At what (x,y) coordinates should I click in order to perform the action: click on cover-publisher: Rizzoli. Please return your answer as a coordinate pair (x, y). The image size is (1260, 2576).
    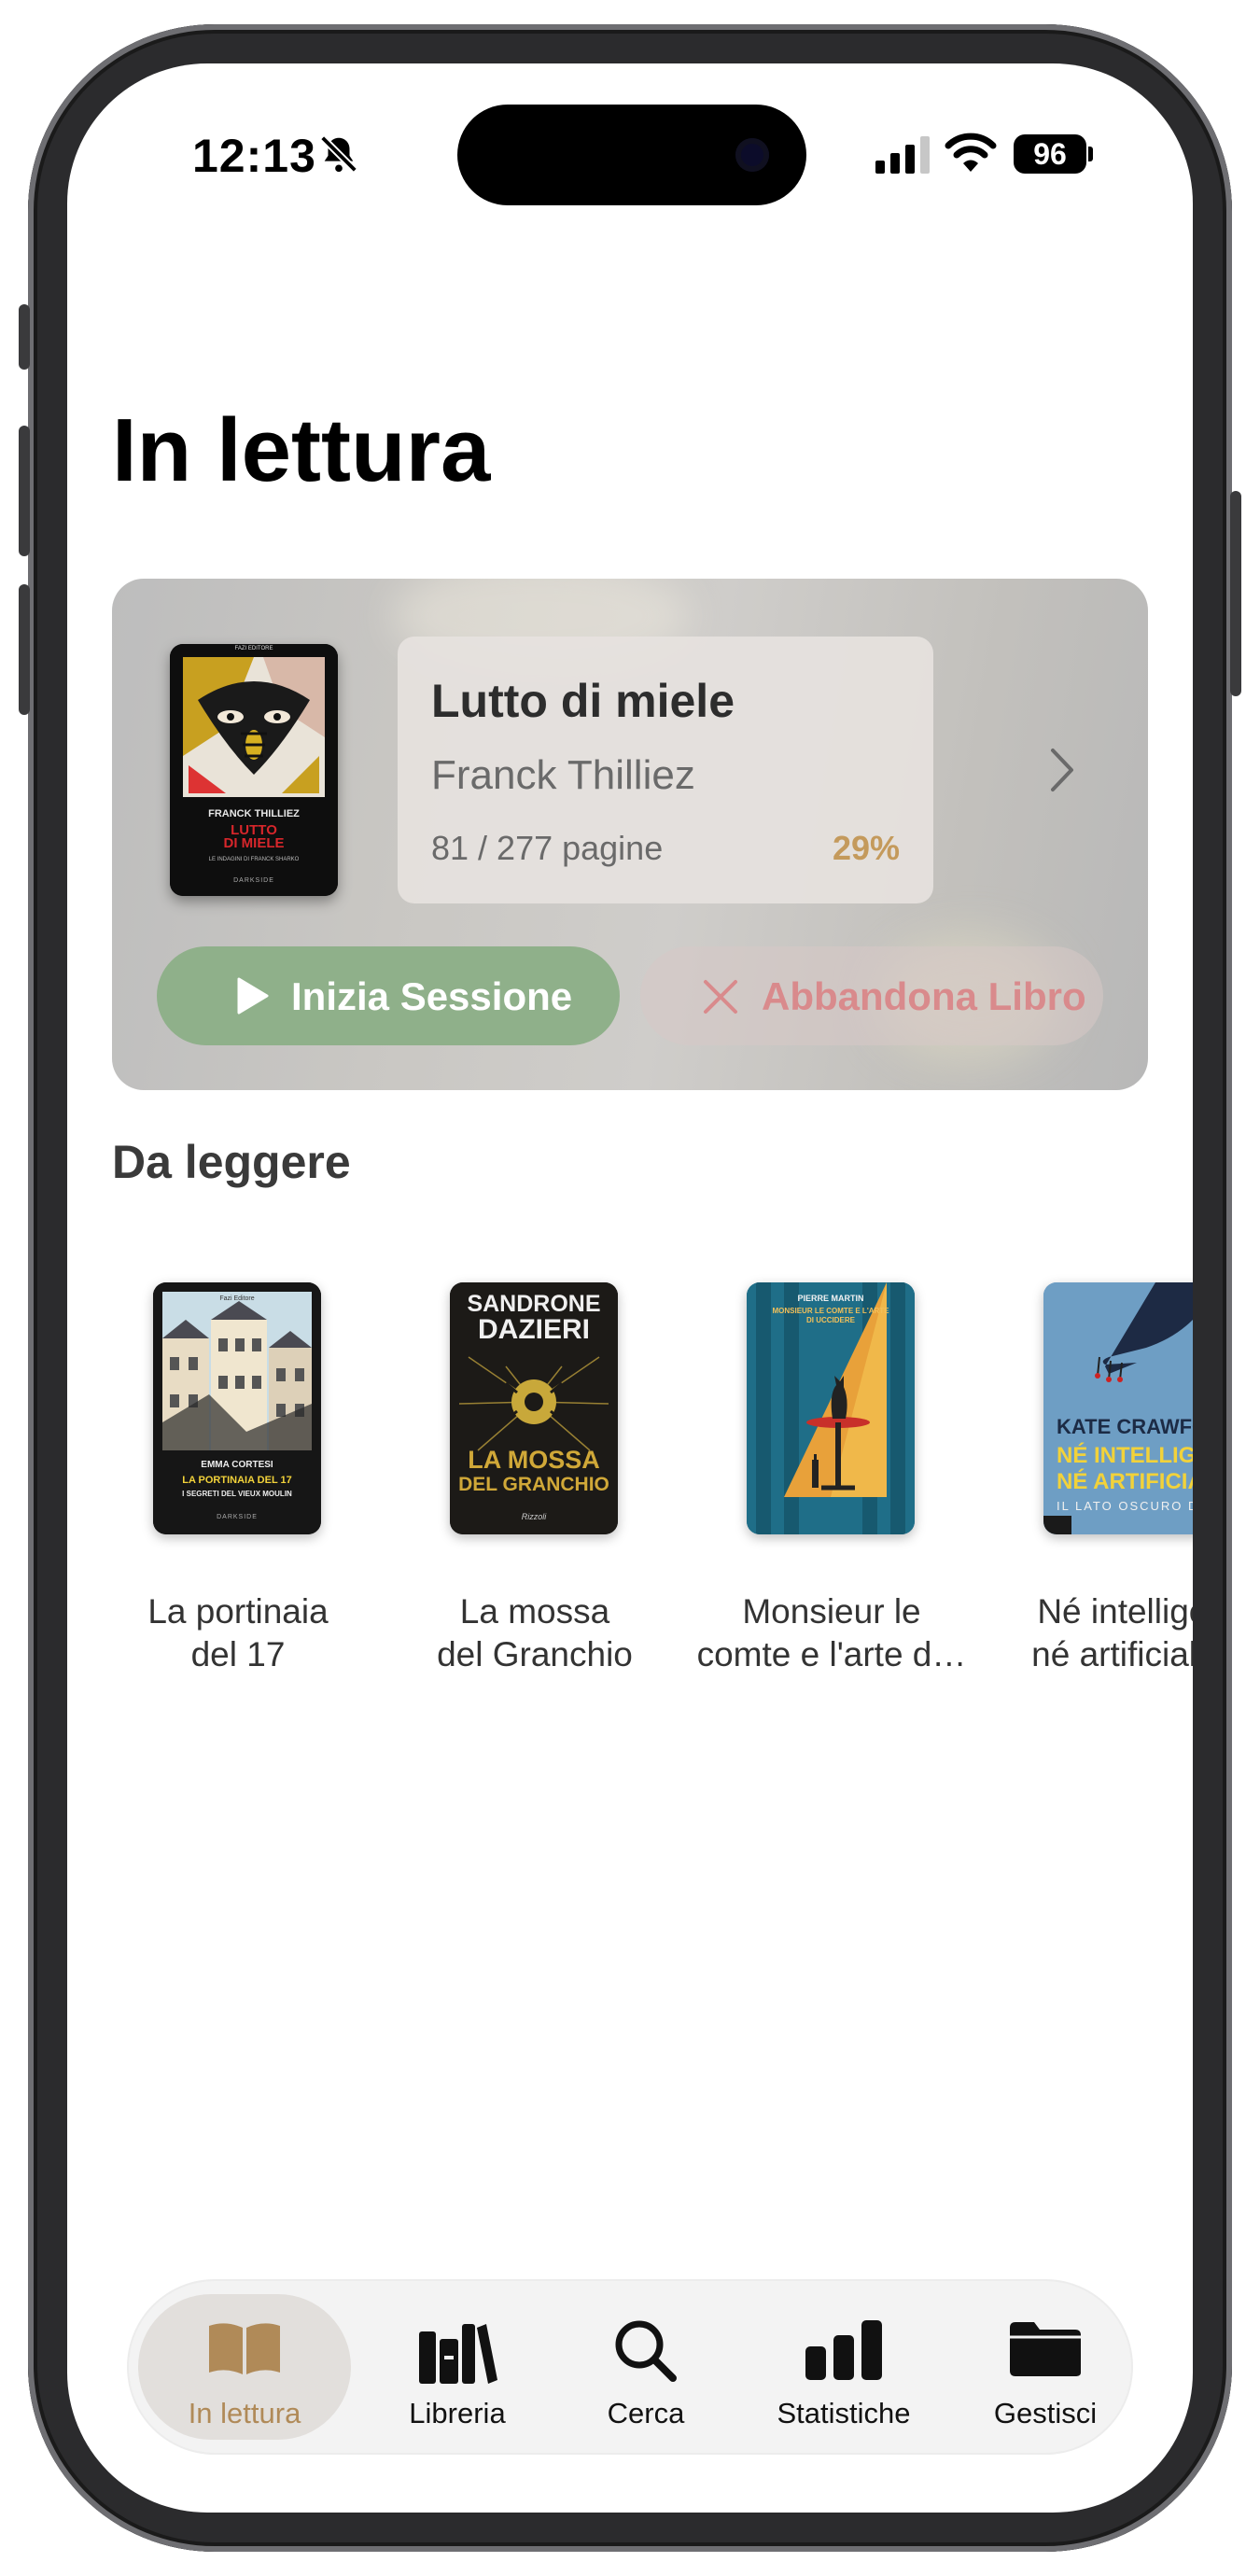
    Looking at the image, I should click on (534, 1516).